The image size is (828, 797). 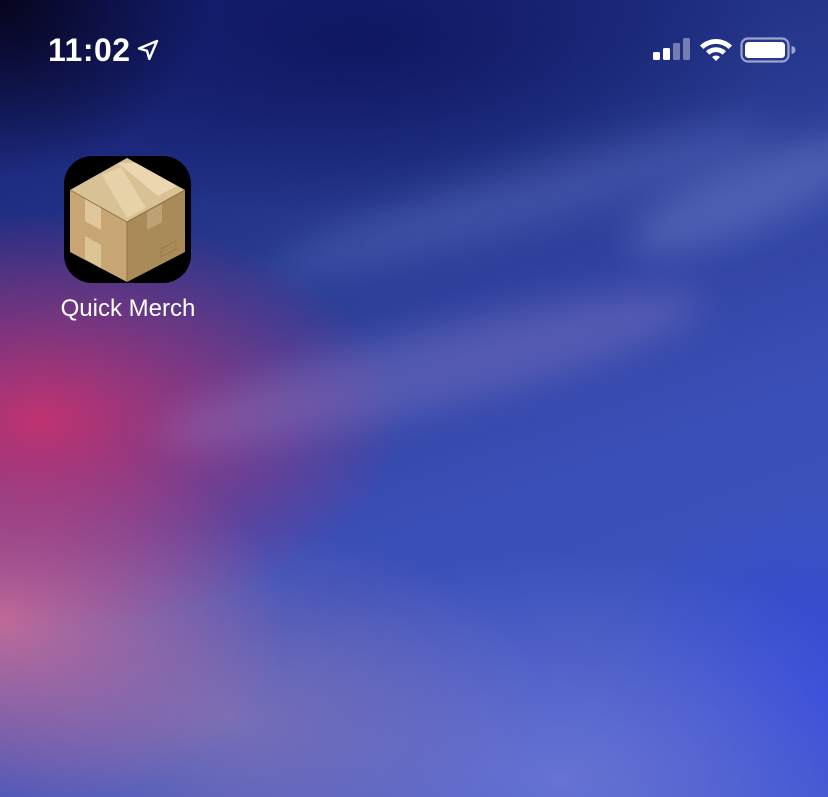 What do you see at coordinates (89, 50) in the screenshot?
I see `status-time: 11:02` at bounding box center [89, 50].